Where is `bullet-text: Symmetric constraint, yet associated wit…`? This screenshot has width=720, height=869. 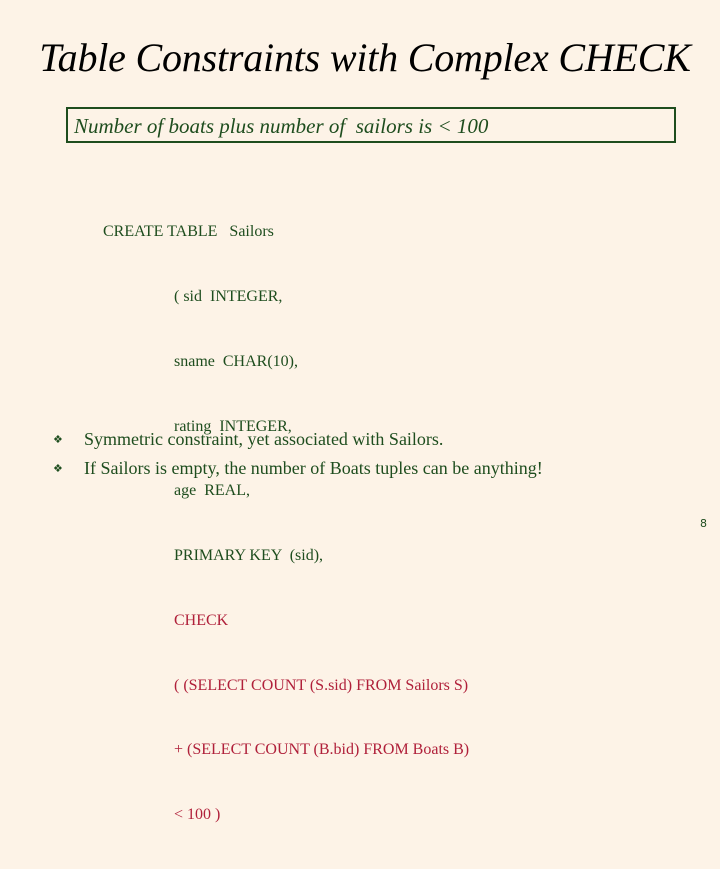
bullet-text: Symmetric constraint, yet associated wit… is located at coordinates (264, 439).